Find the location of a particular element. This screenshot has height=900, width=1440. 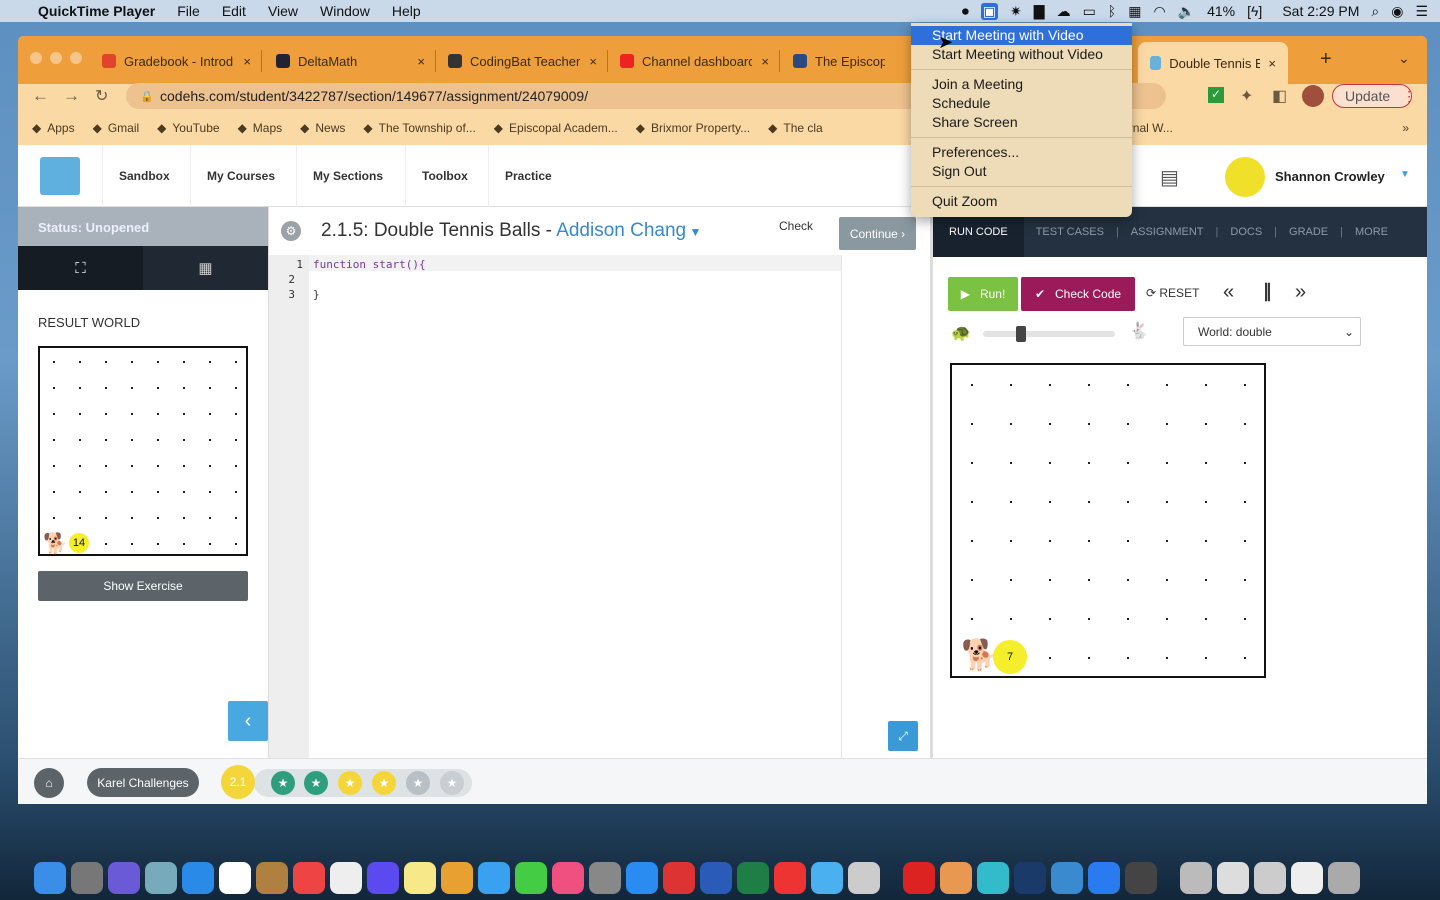

maximize-window-button is located at coordinates (76, 58).